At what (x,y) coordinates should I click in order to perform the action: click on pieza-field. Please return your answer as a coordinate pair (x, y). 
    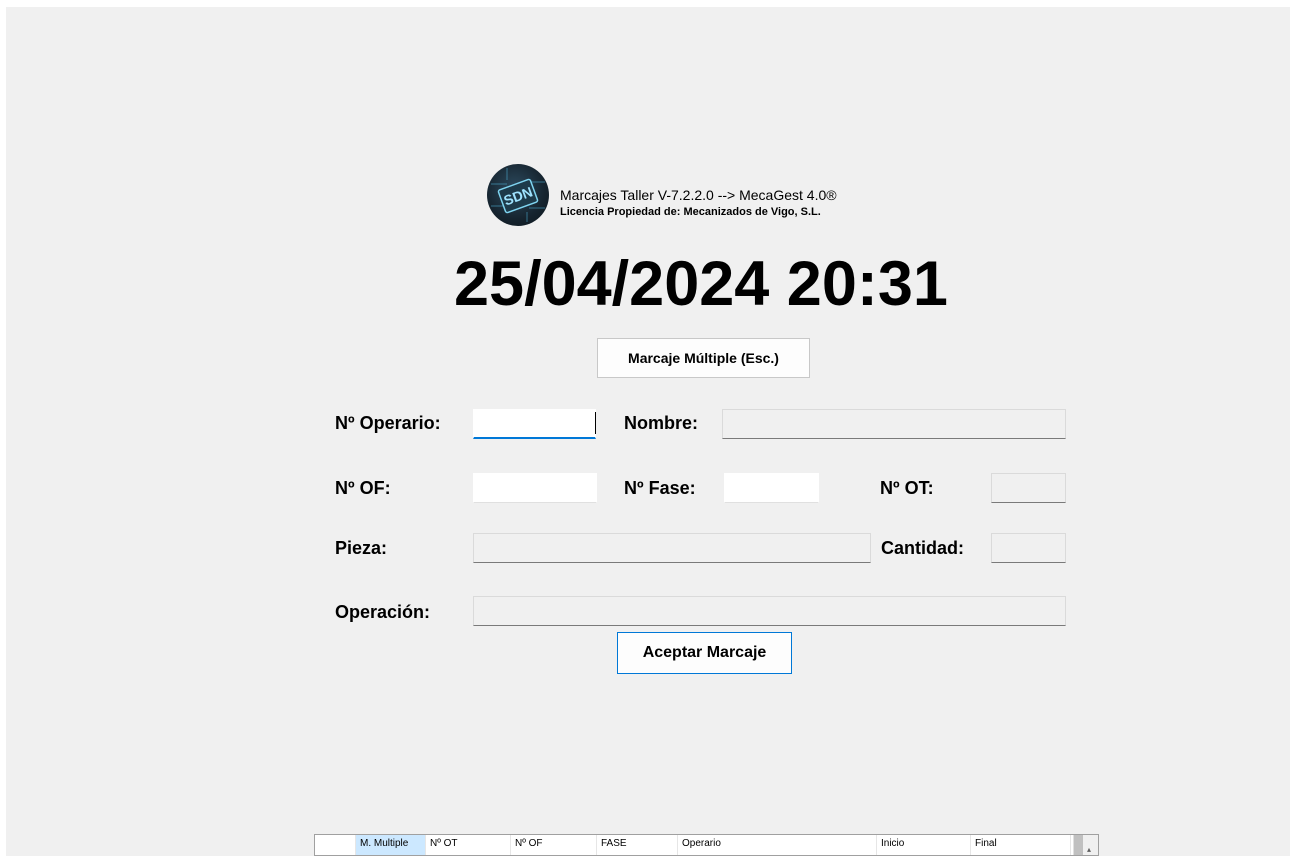
    Looking at the image, I should click on (672, 548).